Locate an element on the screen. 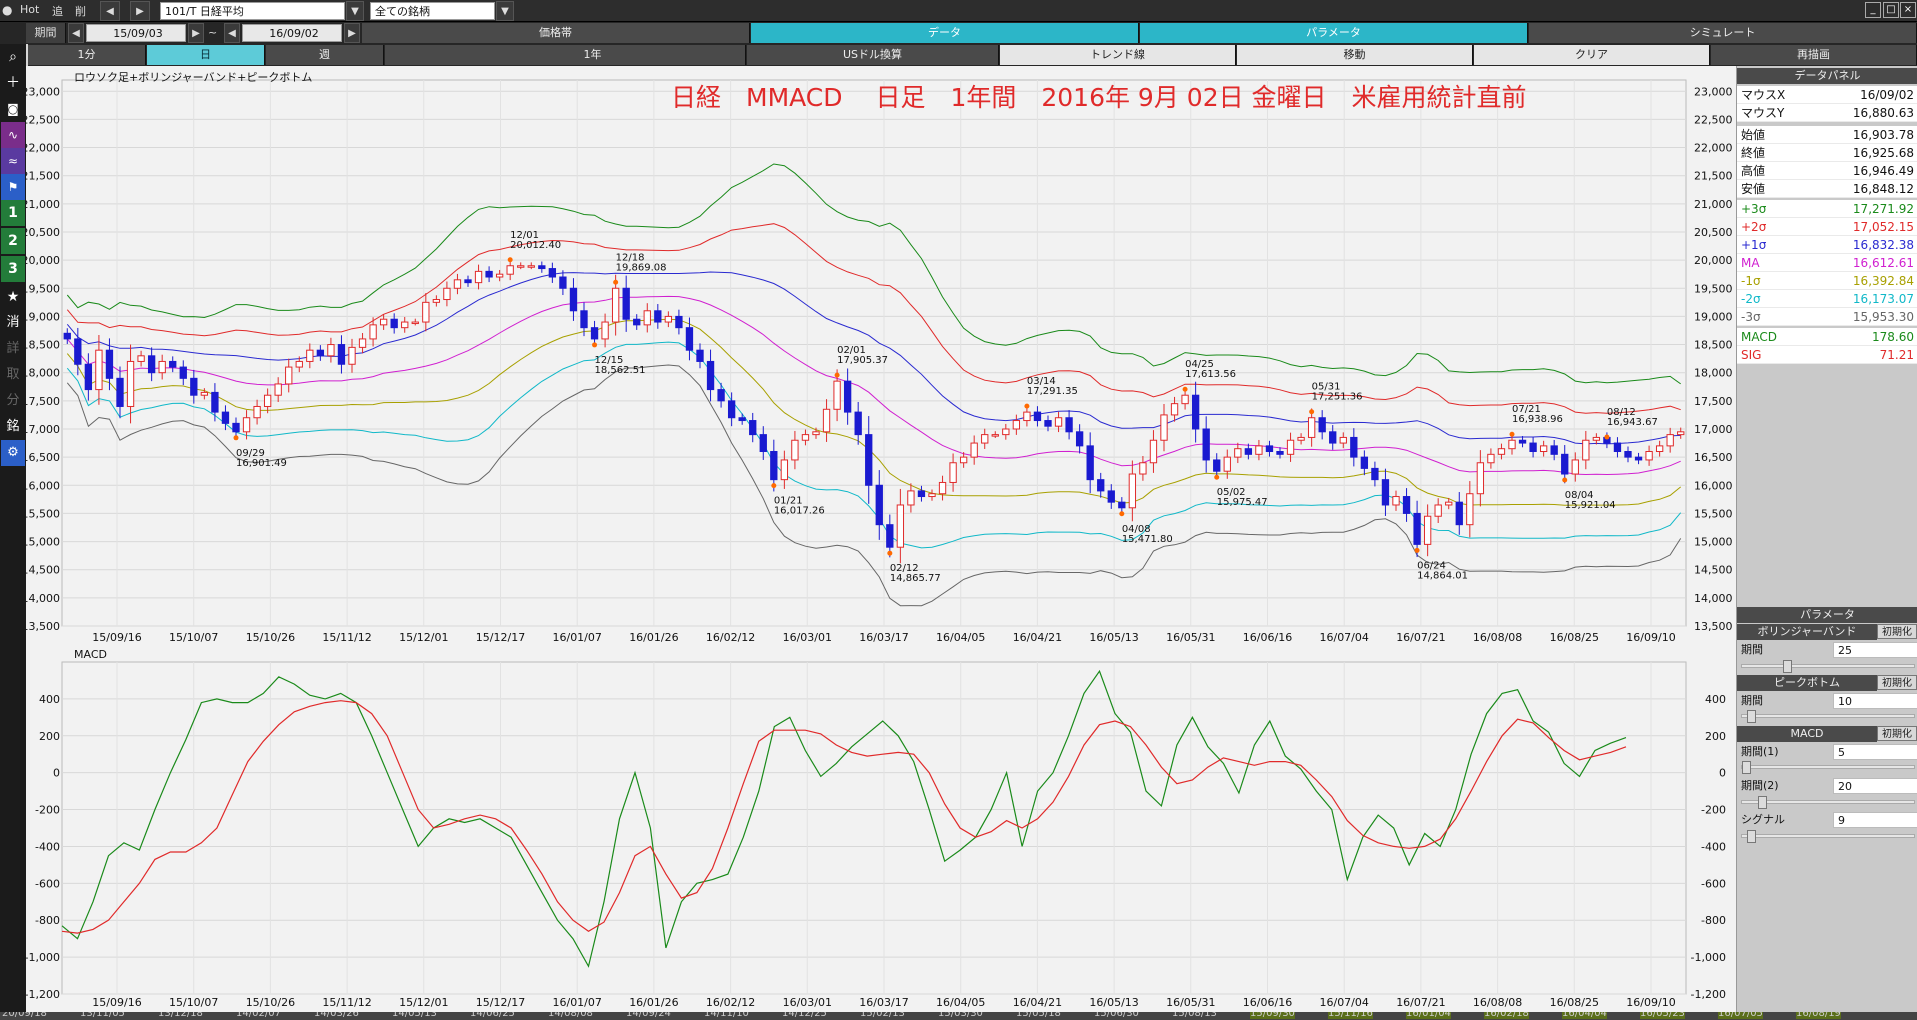 This screenshot has height=1020, width=1917. price-xtick: 16/07/04 is located at coordinates (1343, 637).